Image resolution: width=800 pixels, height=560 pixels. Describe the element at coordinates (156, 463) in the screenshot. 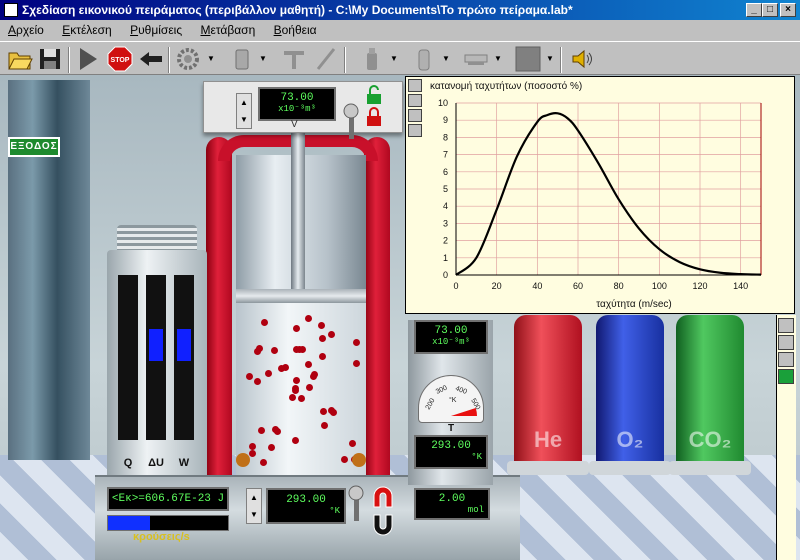

I see `energy-label-du: ΔU` at that location.